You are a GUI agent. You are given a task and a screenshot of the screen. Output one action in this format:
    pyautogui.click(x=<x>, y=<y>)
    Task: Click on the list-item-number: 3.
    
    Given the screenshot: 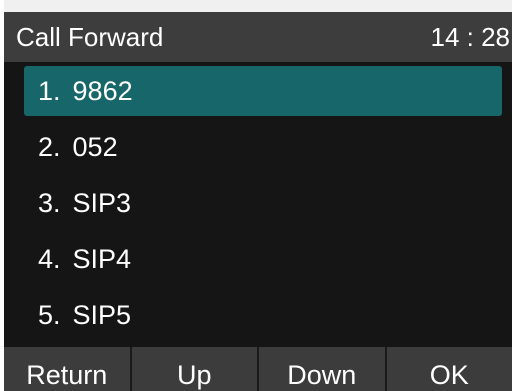 What is the action you would take?
    pyautogui.click(x=49, y=203)
    